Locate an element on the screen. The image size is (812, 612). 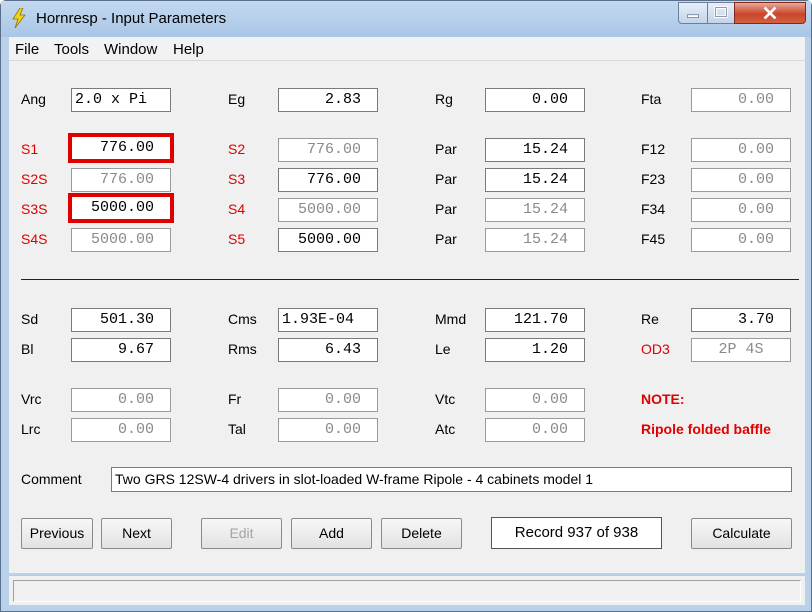
sd-field: 501.30 is located at coordinates (121, 320).